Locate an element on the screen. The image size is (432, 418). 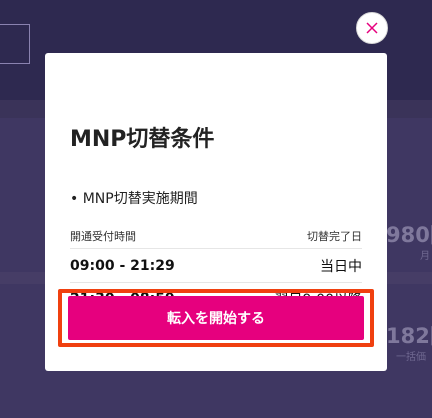
column-header-completion-date: 切替完了日 is located at coordinates (334, 236).